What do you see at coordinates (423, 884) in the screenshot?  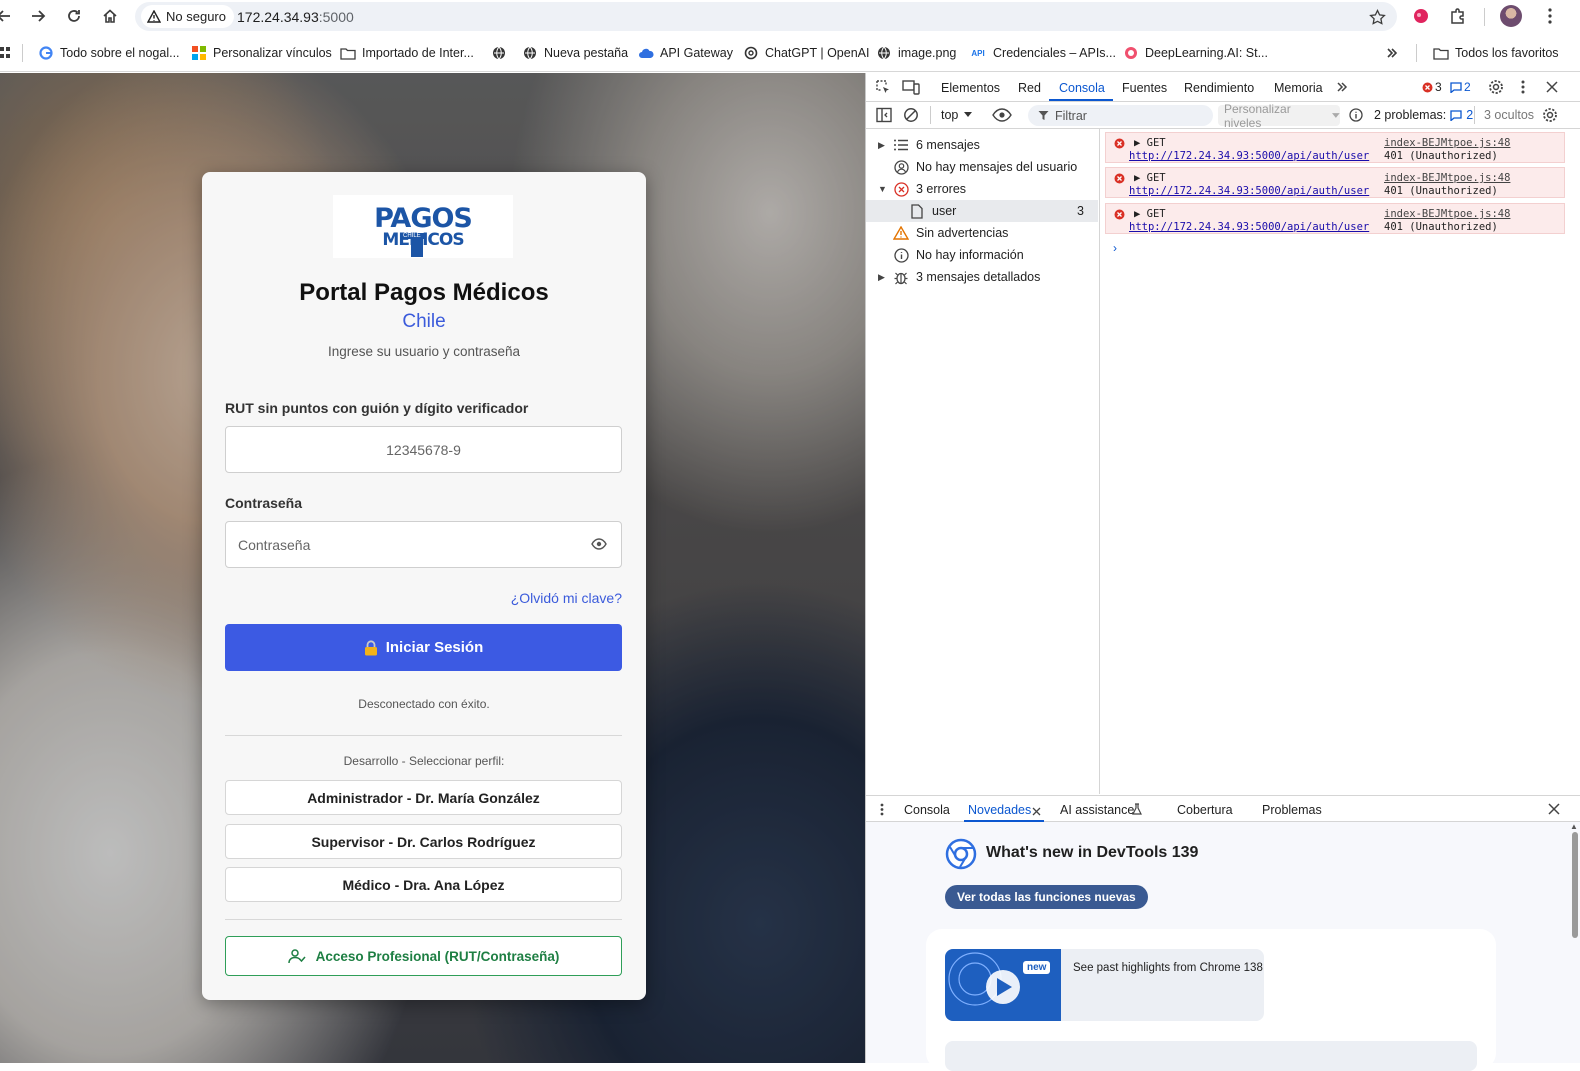 I see `profile-button-medico: Médico - Dra. Ana López` at bounding box center [423, 884].